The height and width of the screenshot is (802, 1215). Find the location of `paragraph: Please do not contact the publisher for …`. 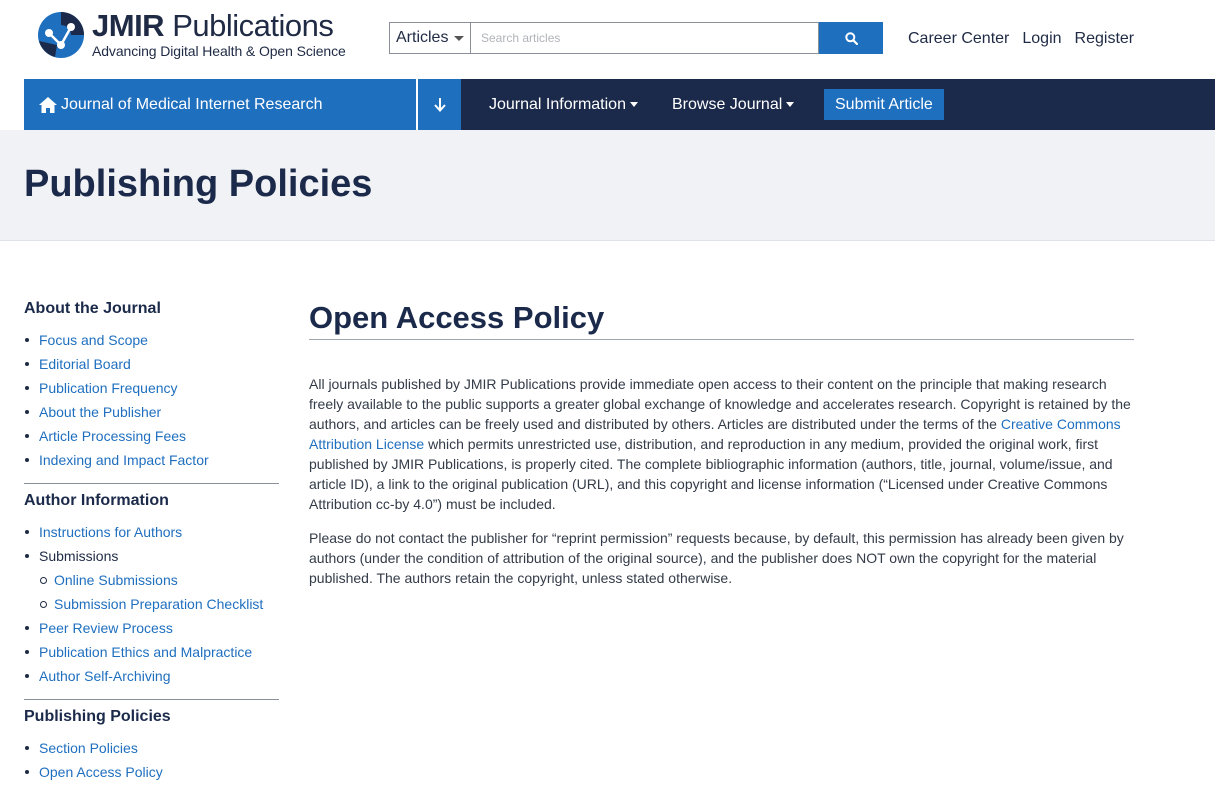

paragraph: Please do not contact the publisher for … is located at coordinates (716, 558).